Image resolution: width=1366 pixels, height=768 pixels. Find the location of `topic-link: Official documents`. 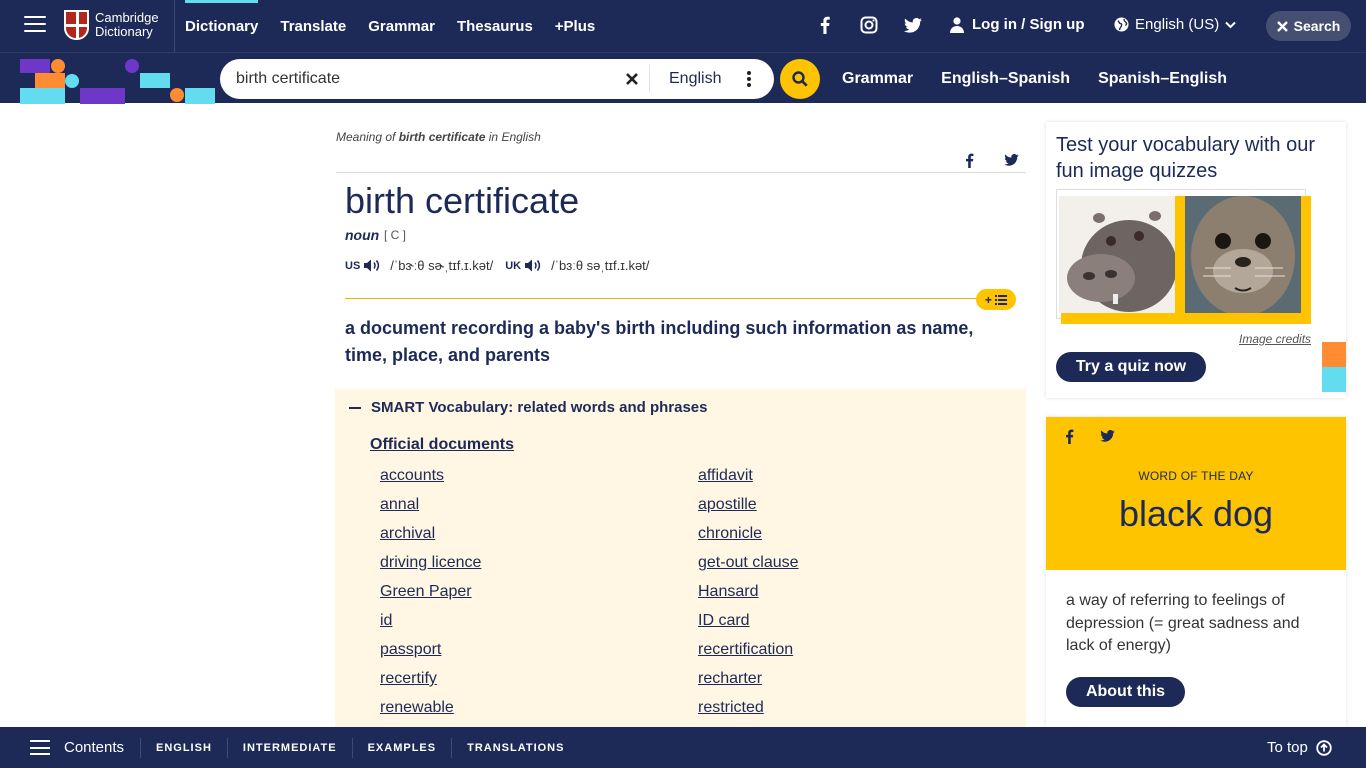

topic-link: Official documents is located at coordinates (442, 445).